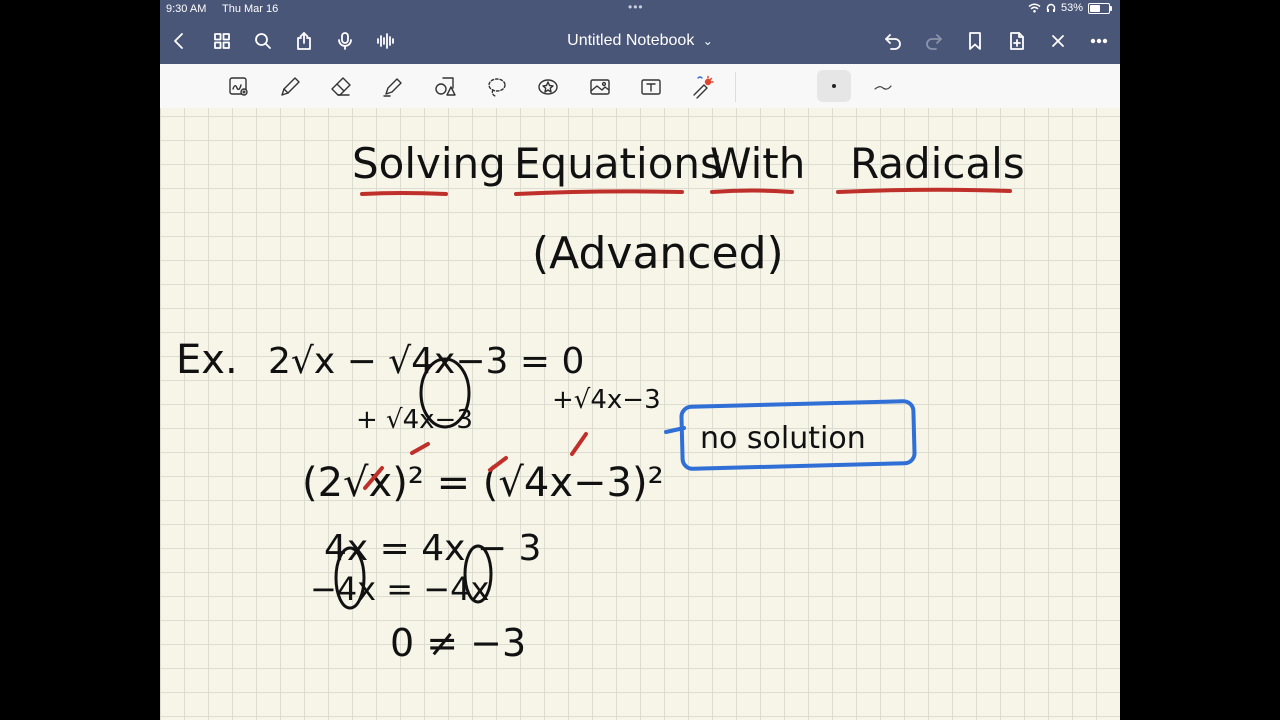 The height and width of the screenshot is (720, 1280). What do you see at coordinates (1017, 41) in the screenshot?
I see `add-page-icon` at bounding box center [1017, 41].